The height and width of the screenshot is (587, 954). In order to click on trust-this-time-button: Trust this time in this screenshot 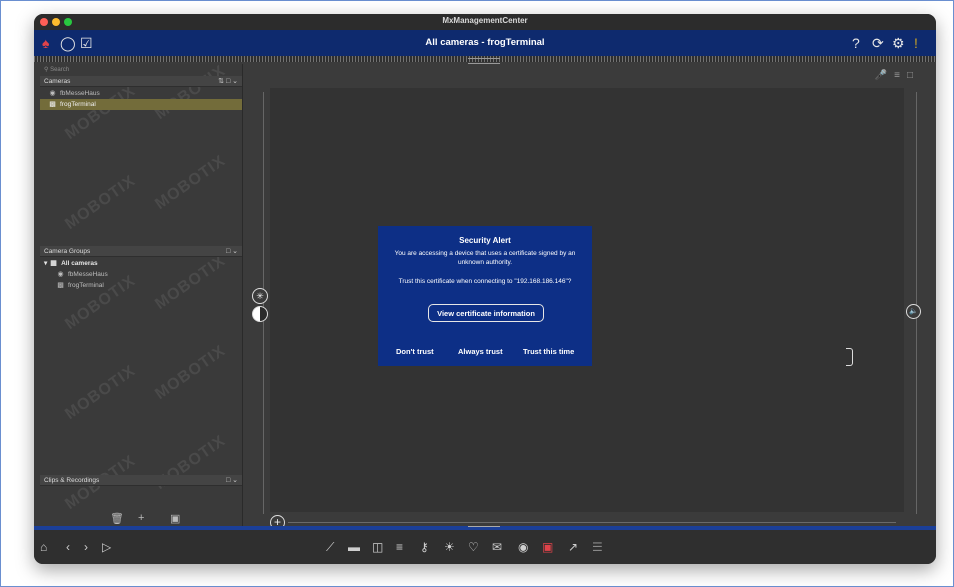, I will do `click(548, 351)`.